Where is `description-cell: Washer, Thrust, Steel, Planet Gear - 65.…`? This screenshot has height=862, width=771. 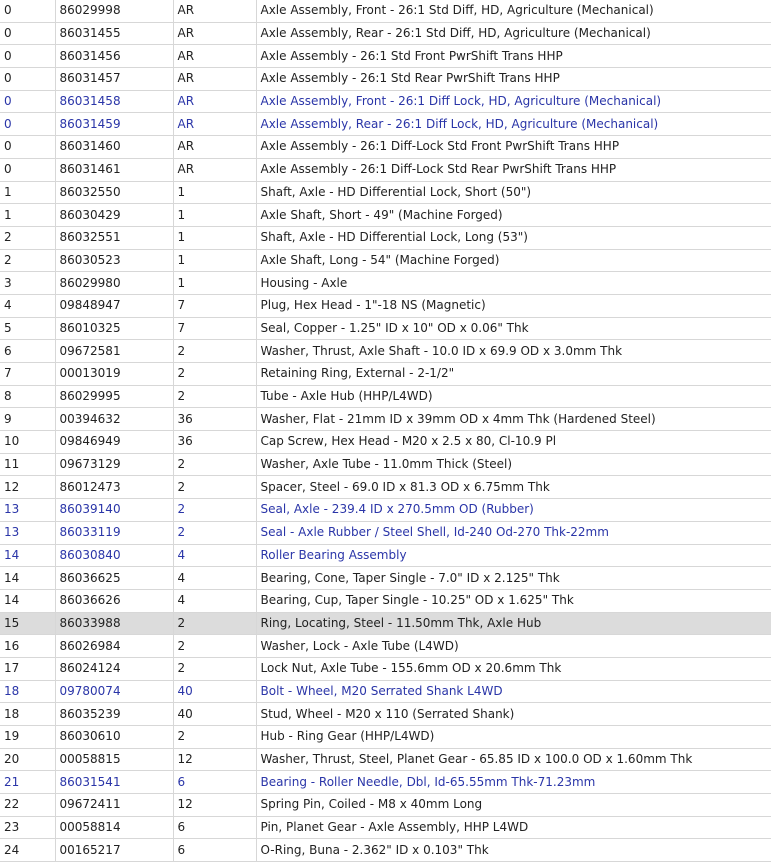
description-cell: Washer, Thrust, Steel, Planet Gear - 65.… is located at coordinates (513, 760).